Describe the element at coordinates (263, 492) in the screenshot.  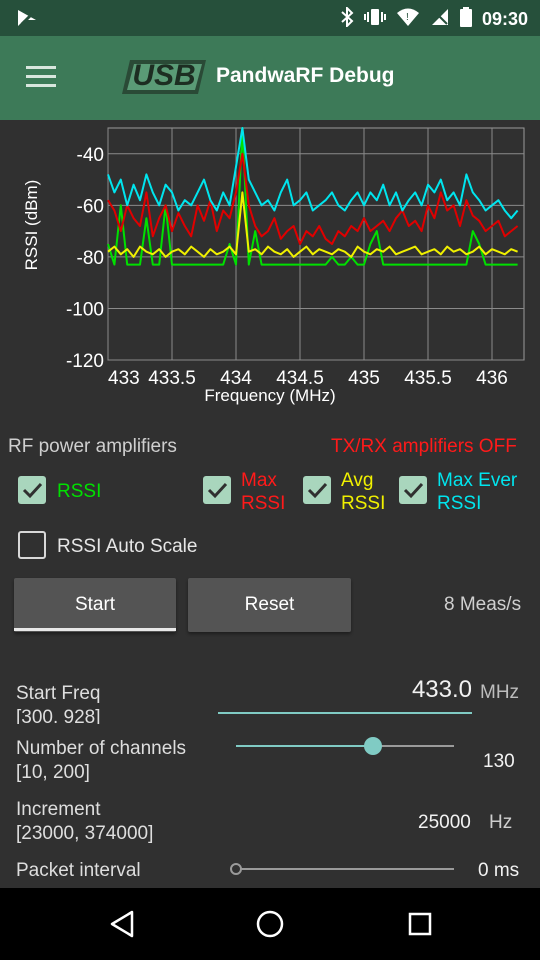
I see `max-rssi-checkbox-label: Max RSSI` at that location.